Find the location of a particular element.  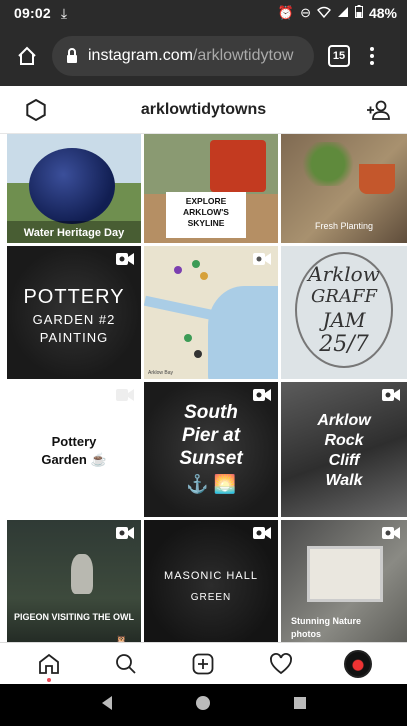

post-tile: Pottery Garden ☕ is located at coordinates (74, 449).